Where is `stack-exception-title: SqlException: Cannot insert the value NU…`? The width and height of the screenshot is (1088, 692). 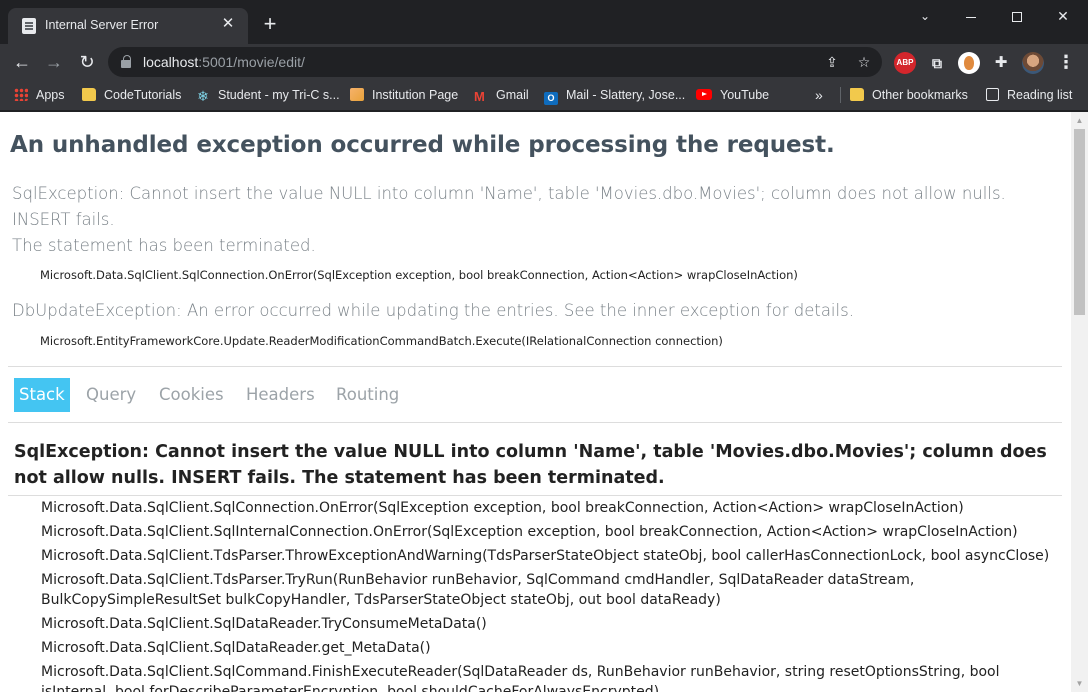 stack-exception-title: SqlException: Cannot insert the value NU… is located at coordinates (530, 465).